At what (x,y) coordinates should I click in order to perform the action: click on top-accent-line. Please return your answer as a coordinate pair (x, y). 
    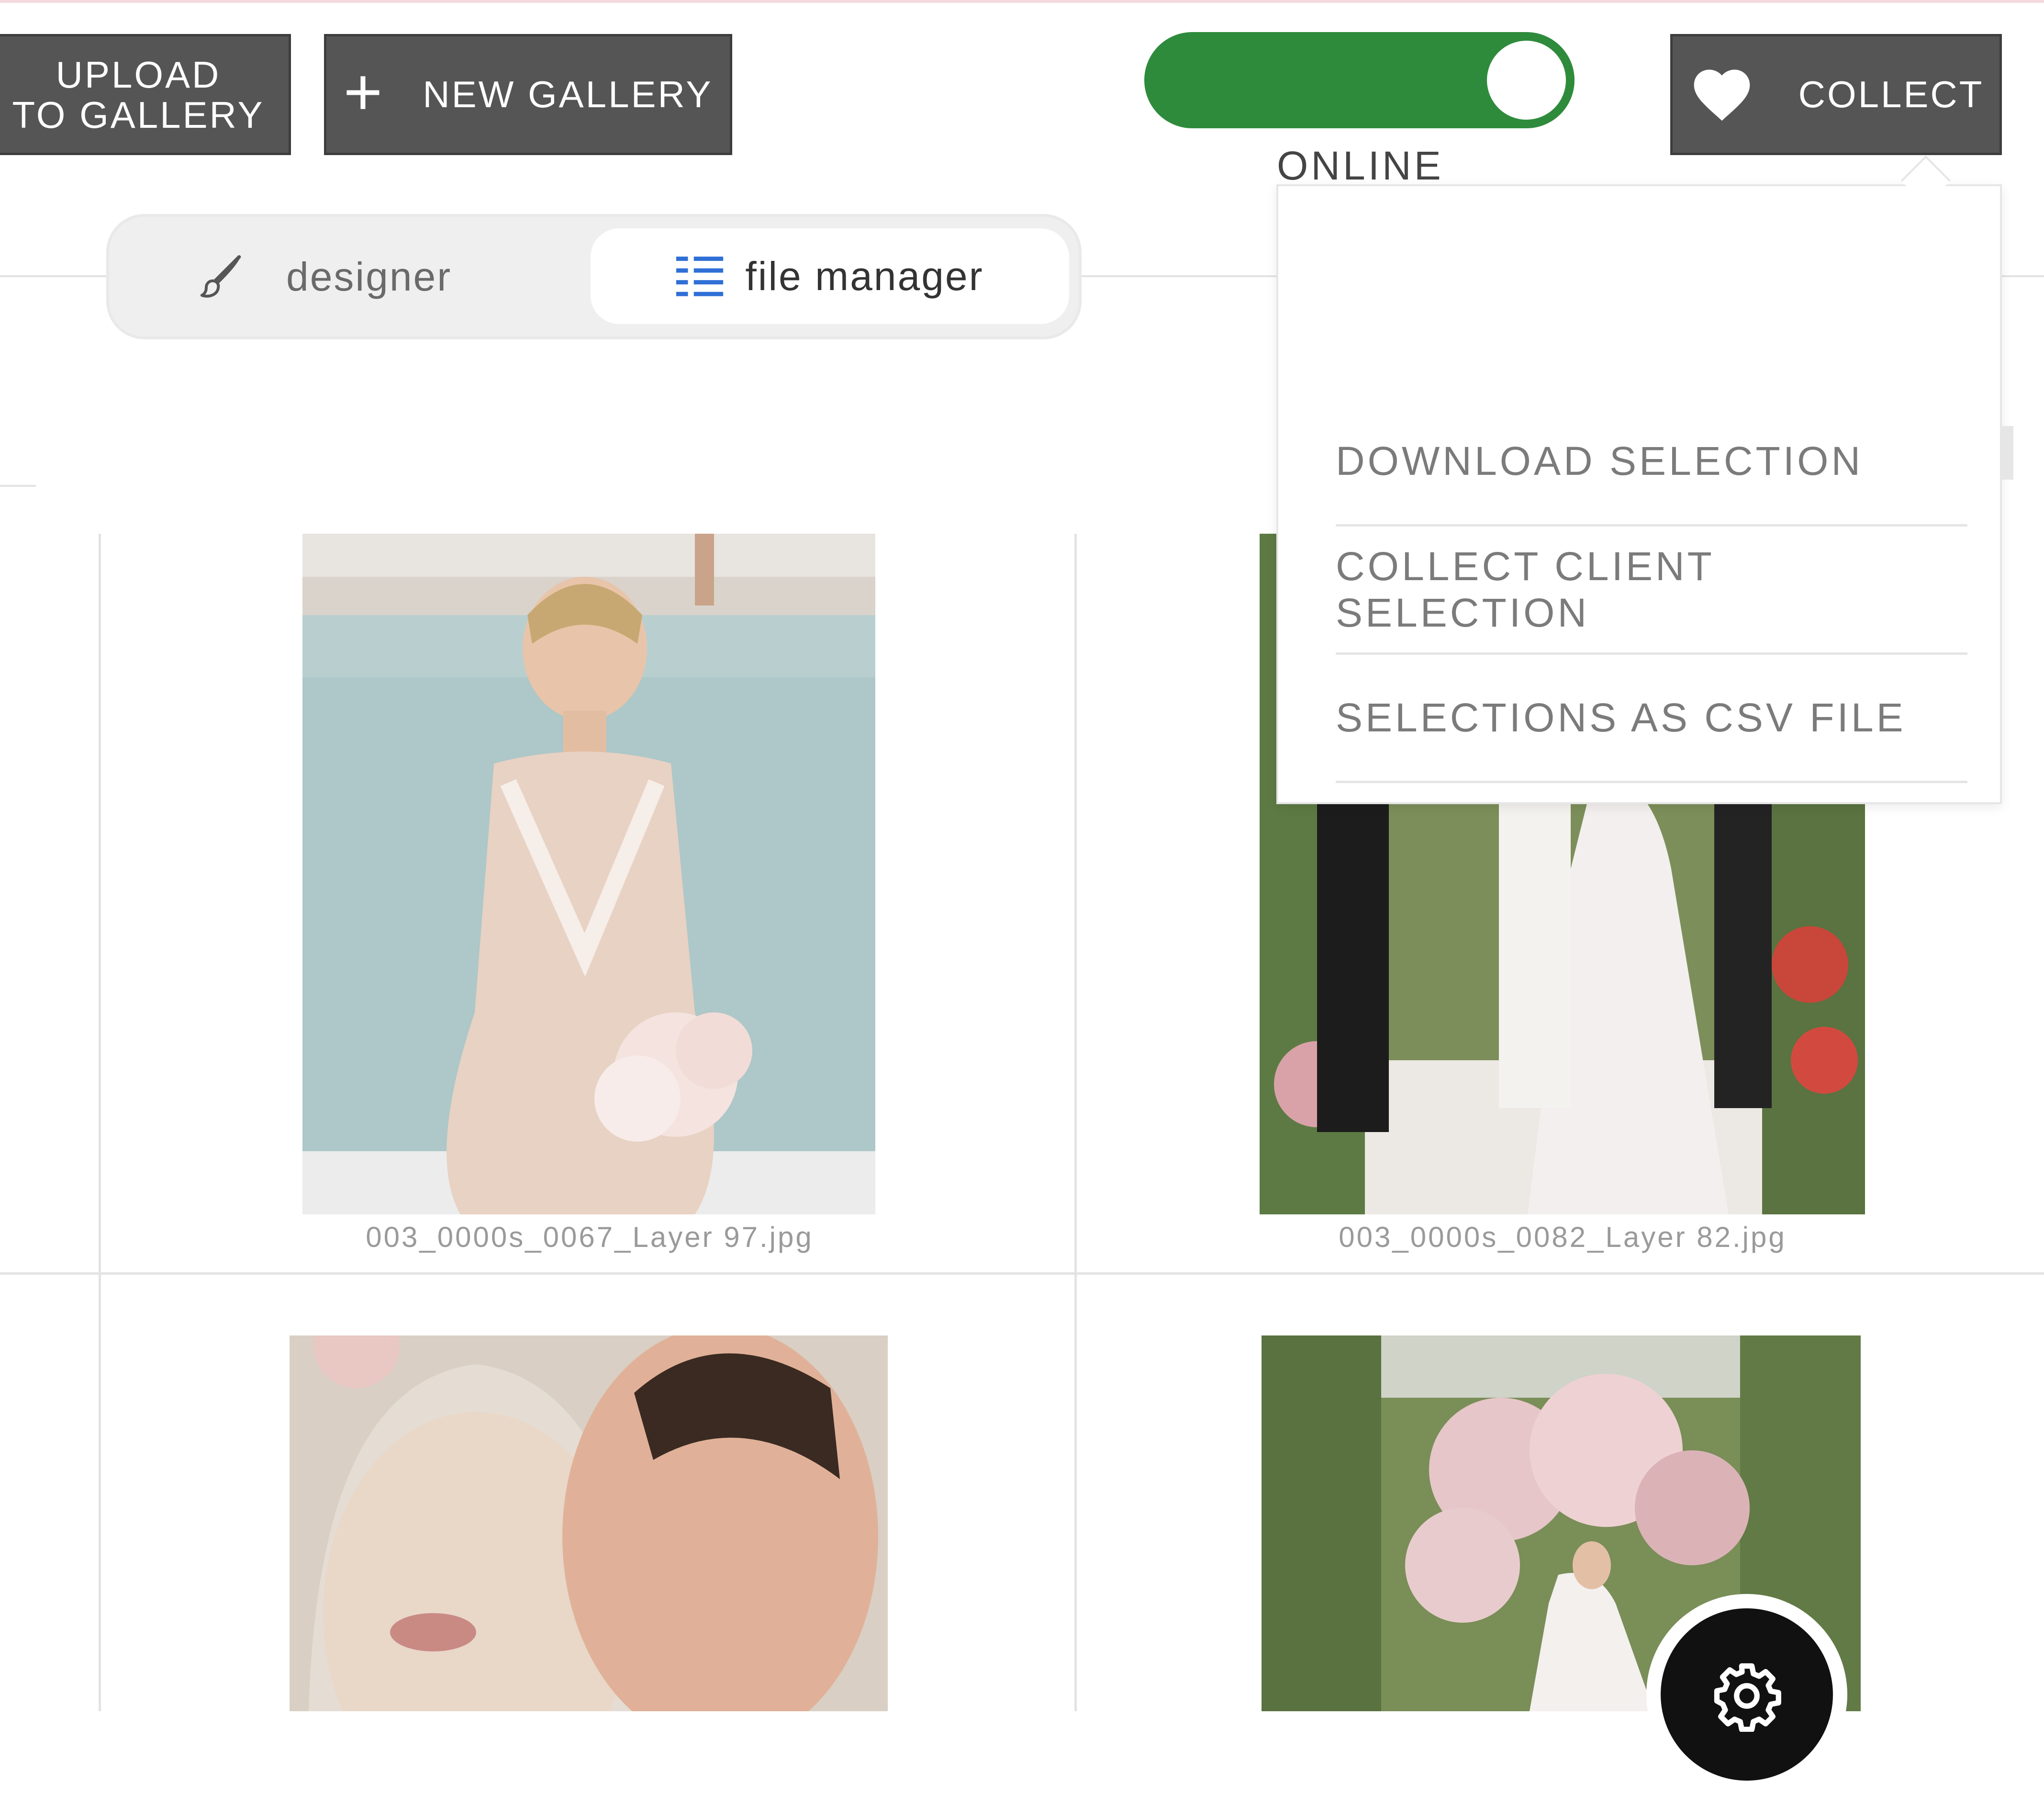
    Looking at the image, I should click on (1022, 1).